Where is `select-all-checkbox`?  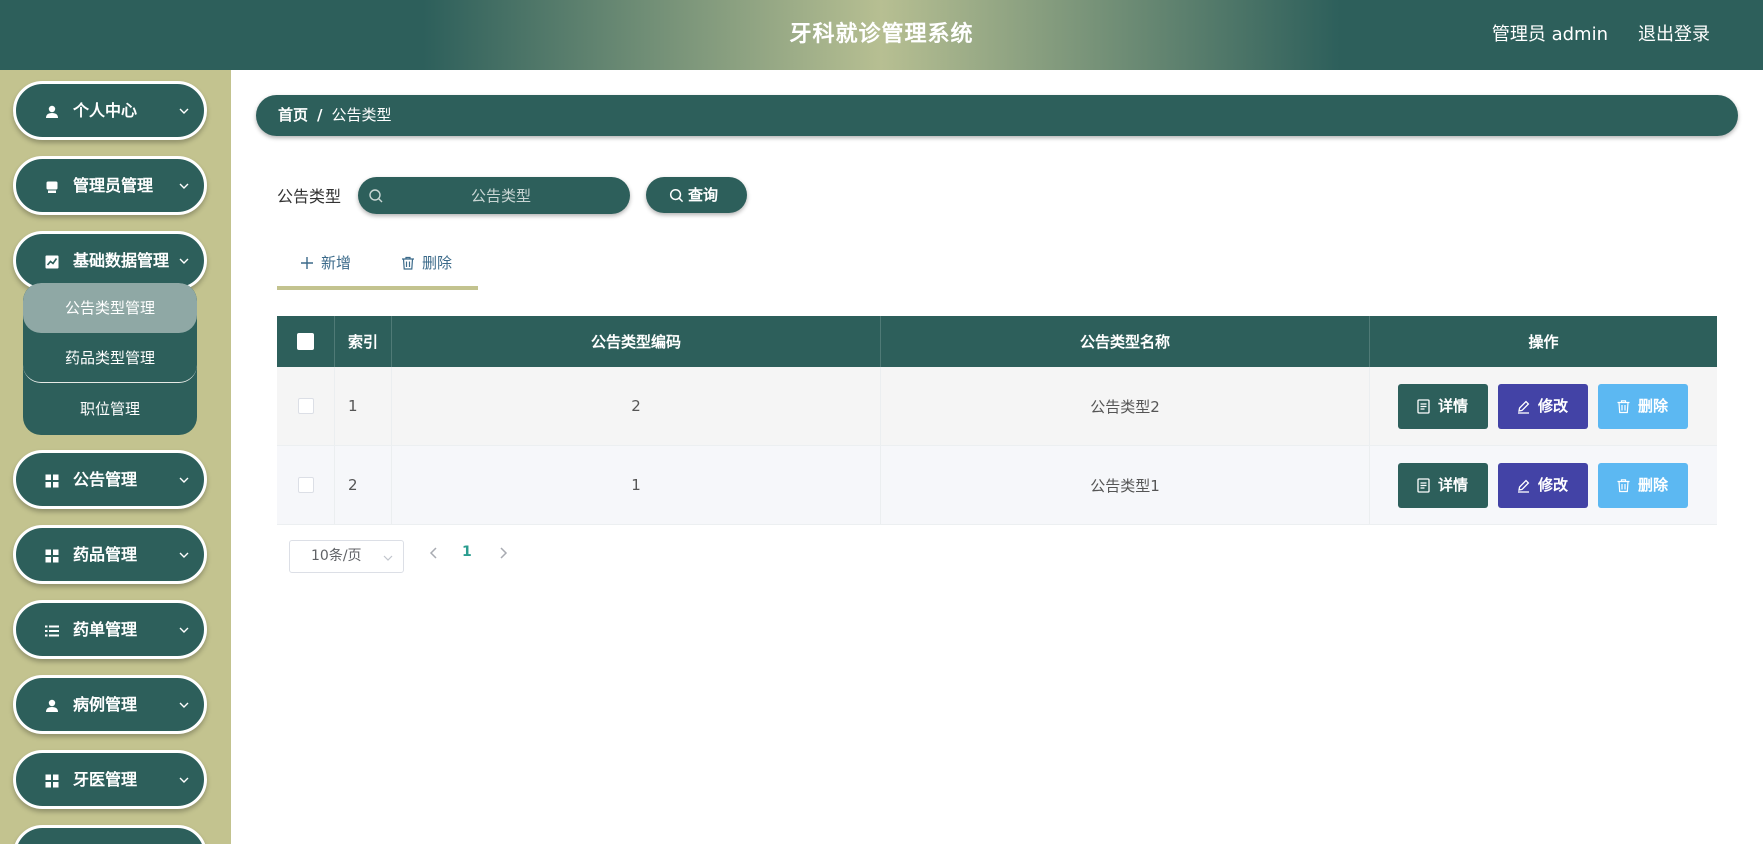
select-all-checkbox is located at coordinates (305, 341).